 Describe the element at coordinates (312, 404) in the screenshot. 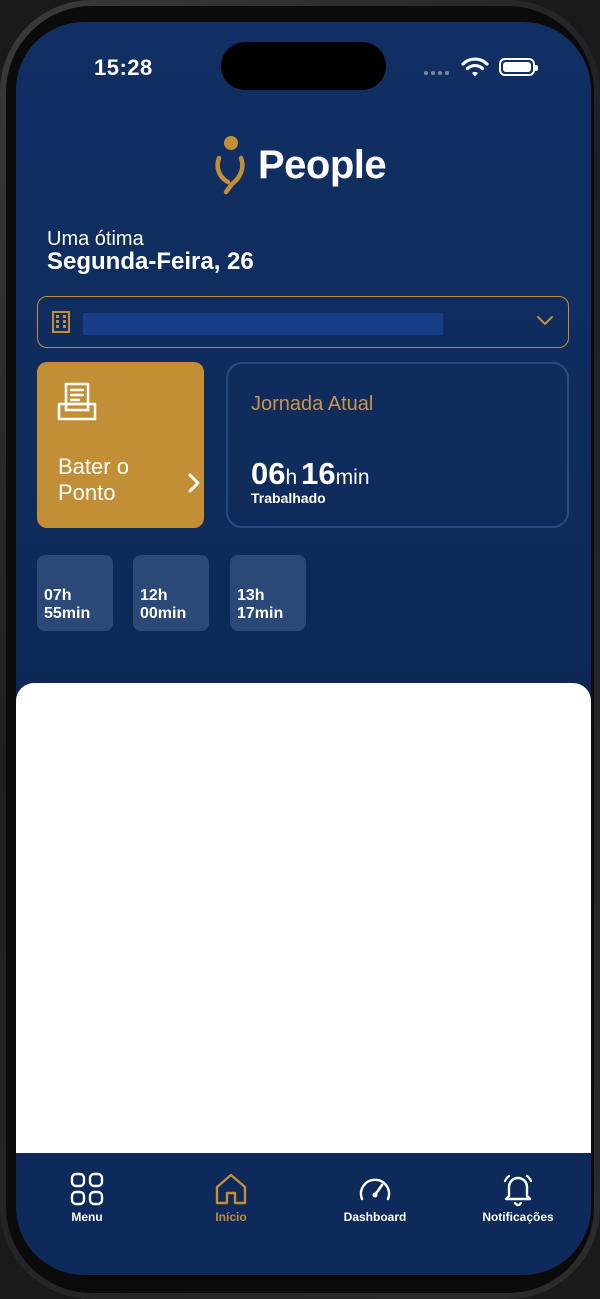

I see `jornada-title: Jornada Atual` at that location.